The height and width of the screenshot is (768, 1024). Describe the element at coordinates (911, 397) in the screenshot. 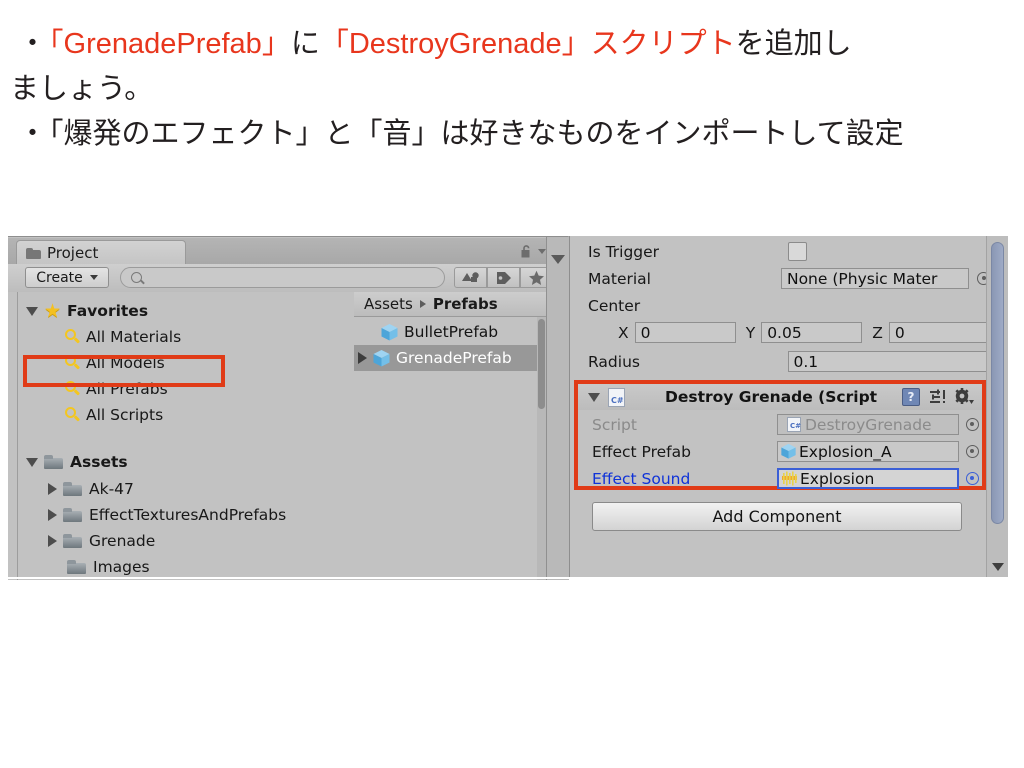

I see `help-icon: ?` at that location.